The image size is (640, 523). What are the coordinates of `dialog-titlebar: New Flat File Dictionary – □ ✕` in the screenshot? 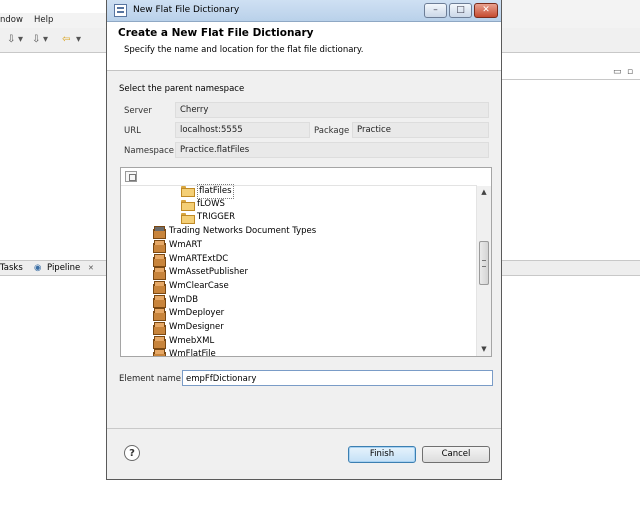 It's located at (304, 11).